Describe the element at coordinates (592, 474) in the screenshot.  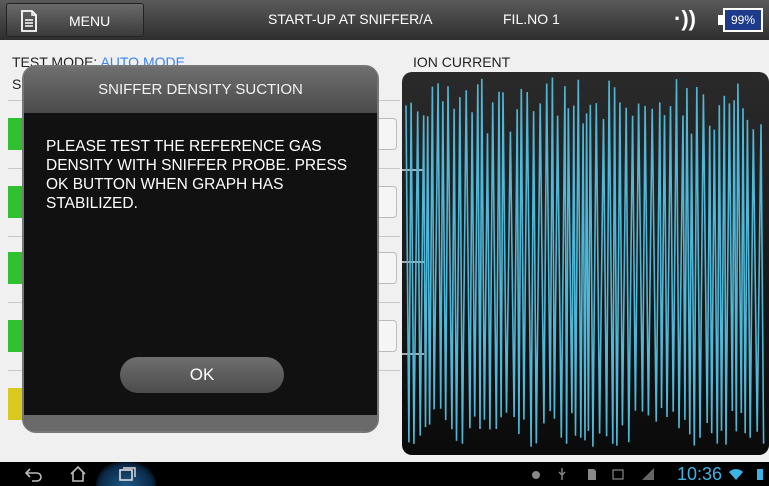
I see `sd-card-icon` at that location.